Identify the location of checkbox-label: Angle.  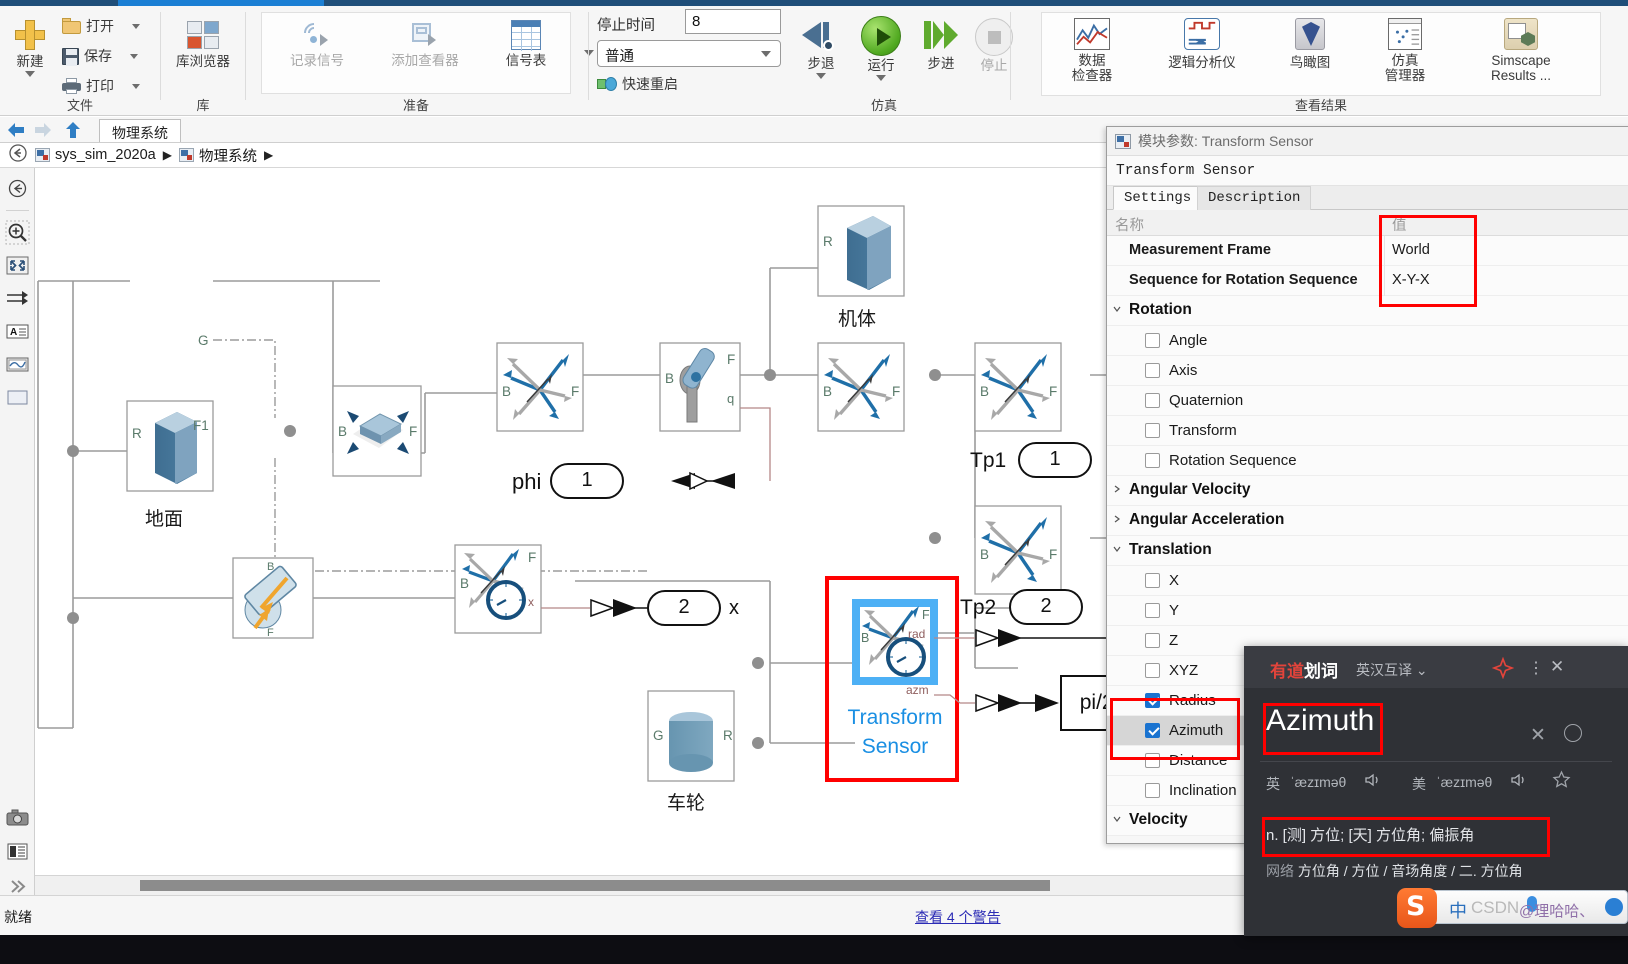
(1188, 340).